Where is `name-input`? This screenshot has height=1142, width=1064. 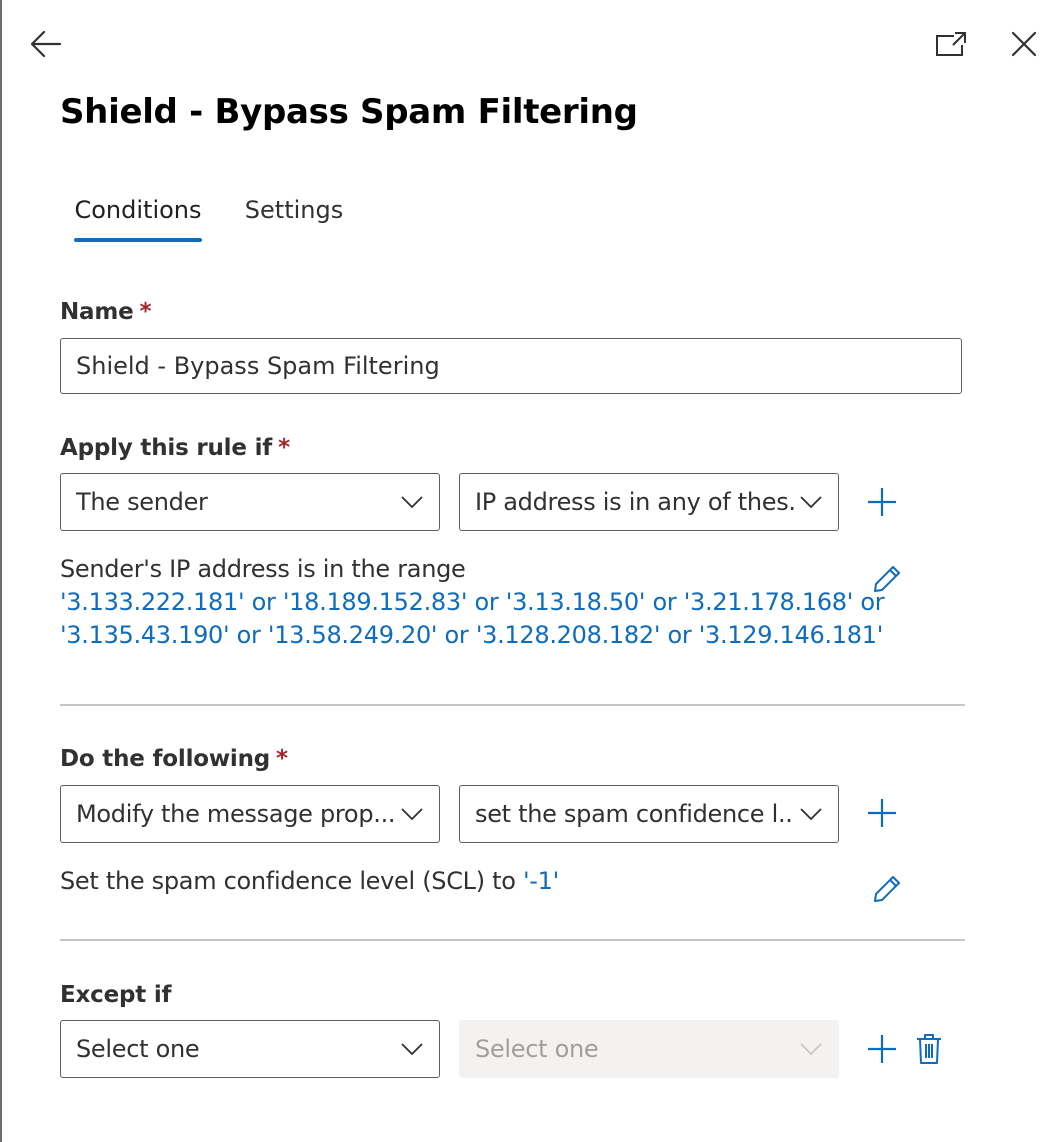
name-input is located at coordinates (511, 366).